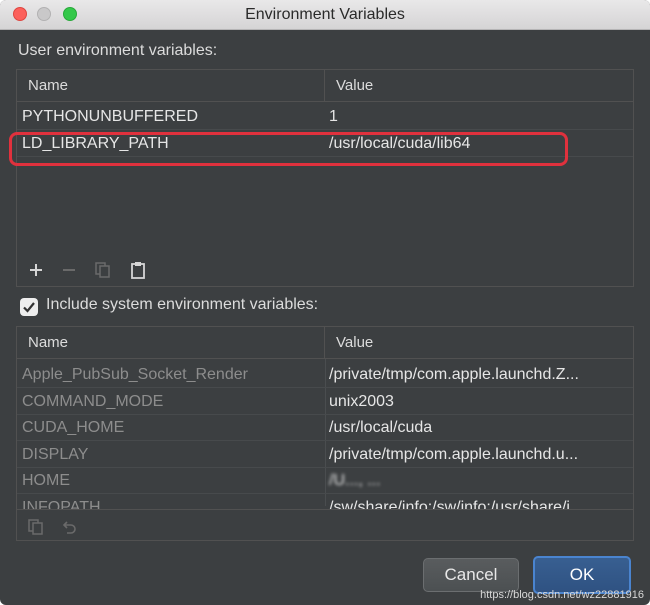 Image resolution: width=650 pixels, height=605 pixels. What do you see at coordinates (479, 428) in the screenshot?
I see `env-value: /usr/local/cuda` at bounding box center [479, 428].